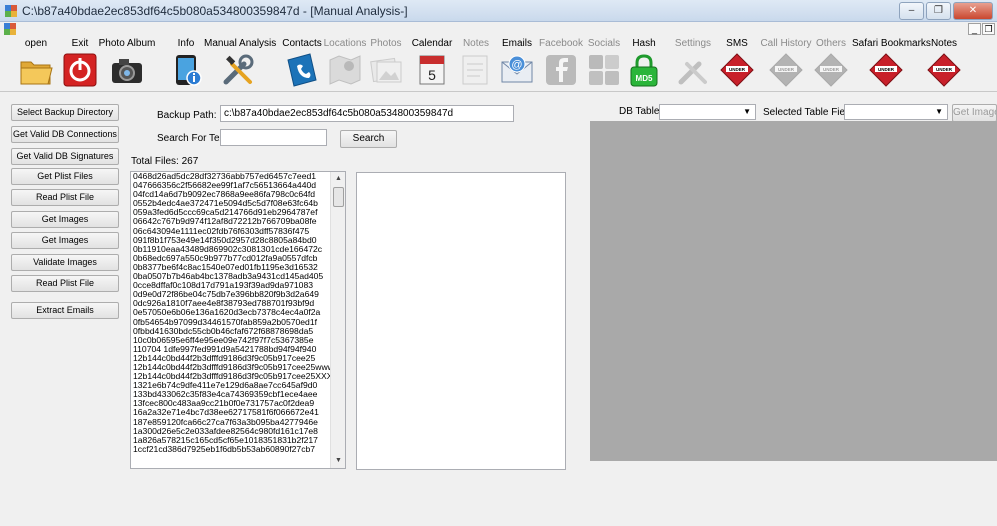  Describe the element at coordinates (36, 73) in the screenshot. I see `folder-icon` at that location.